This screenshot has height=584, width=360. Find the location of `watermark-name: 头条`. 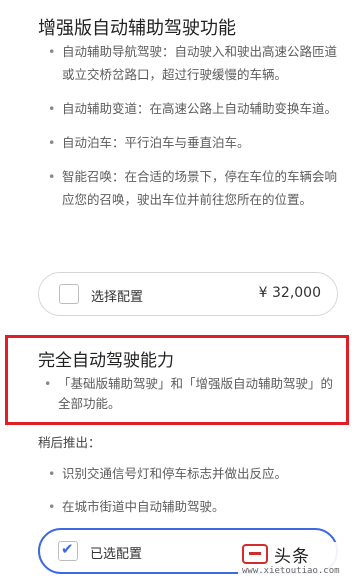

watermark-name: 头条 is located at coordinates (292, 557).